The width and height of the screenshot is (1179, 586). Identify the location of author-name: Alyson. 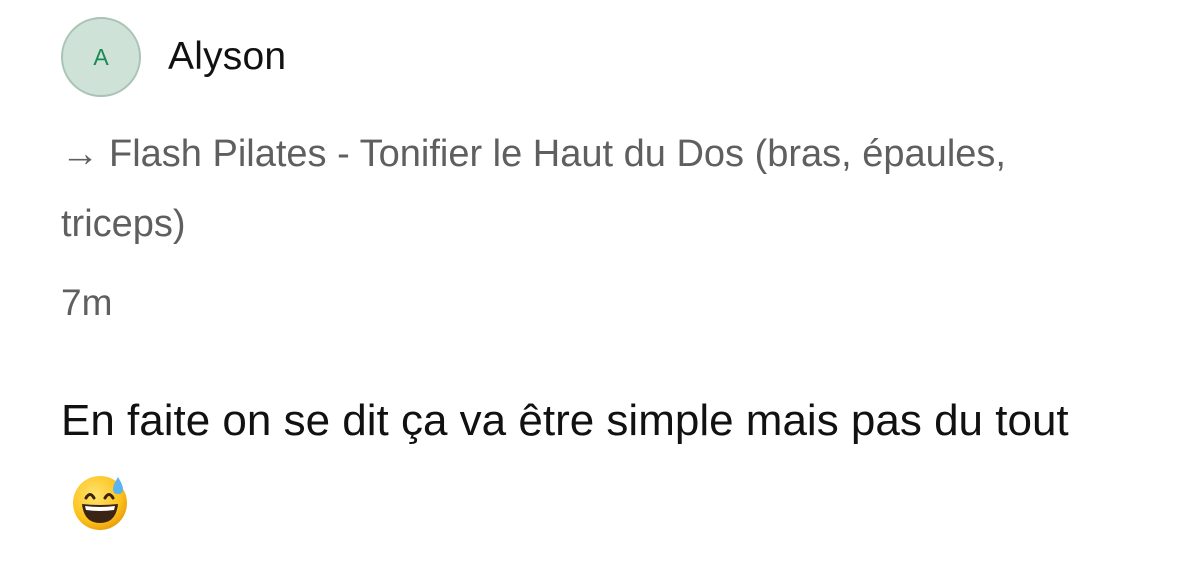
(227, 57).